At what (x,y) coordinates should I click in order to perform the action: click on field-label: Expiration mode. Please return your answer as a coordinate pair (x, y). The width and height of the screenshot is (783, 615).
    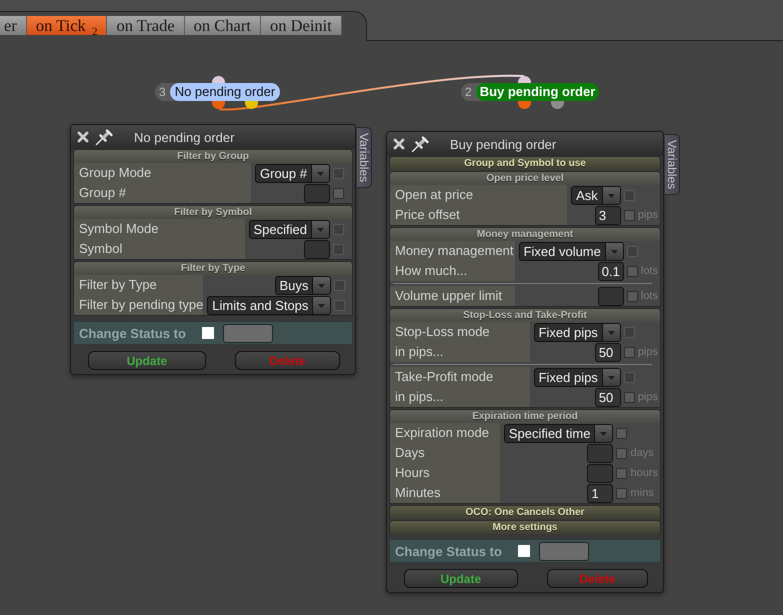
    Looking at the image, I should click on (445, 433).